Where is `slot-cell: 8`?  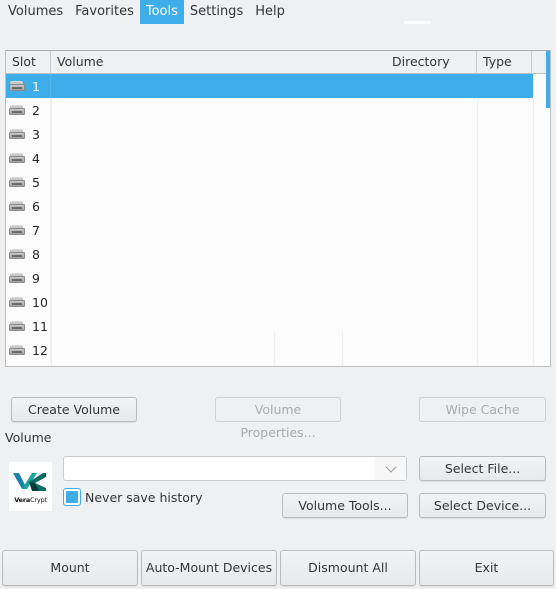 slot-cell: 8 is located at coordinates (28, 254).